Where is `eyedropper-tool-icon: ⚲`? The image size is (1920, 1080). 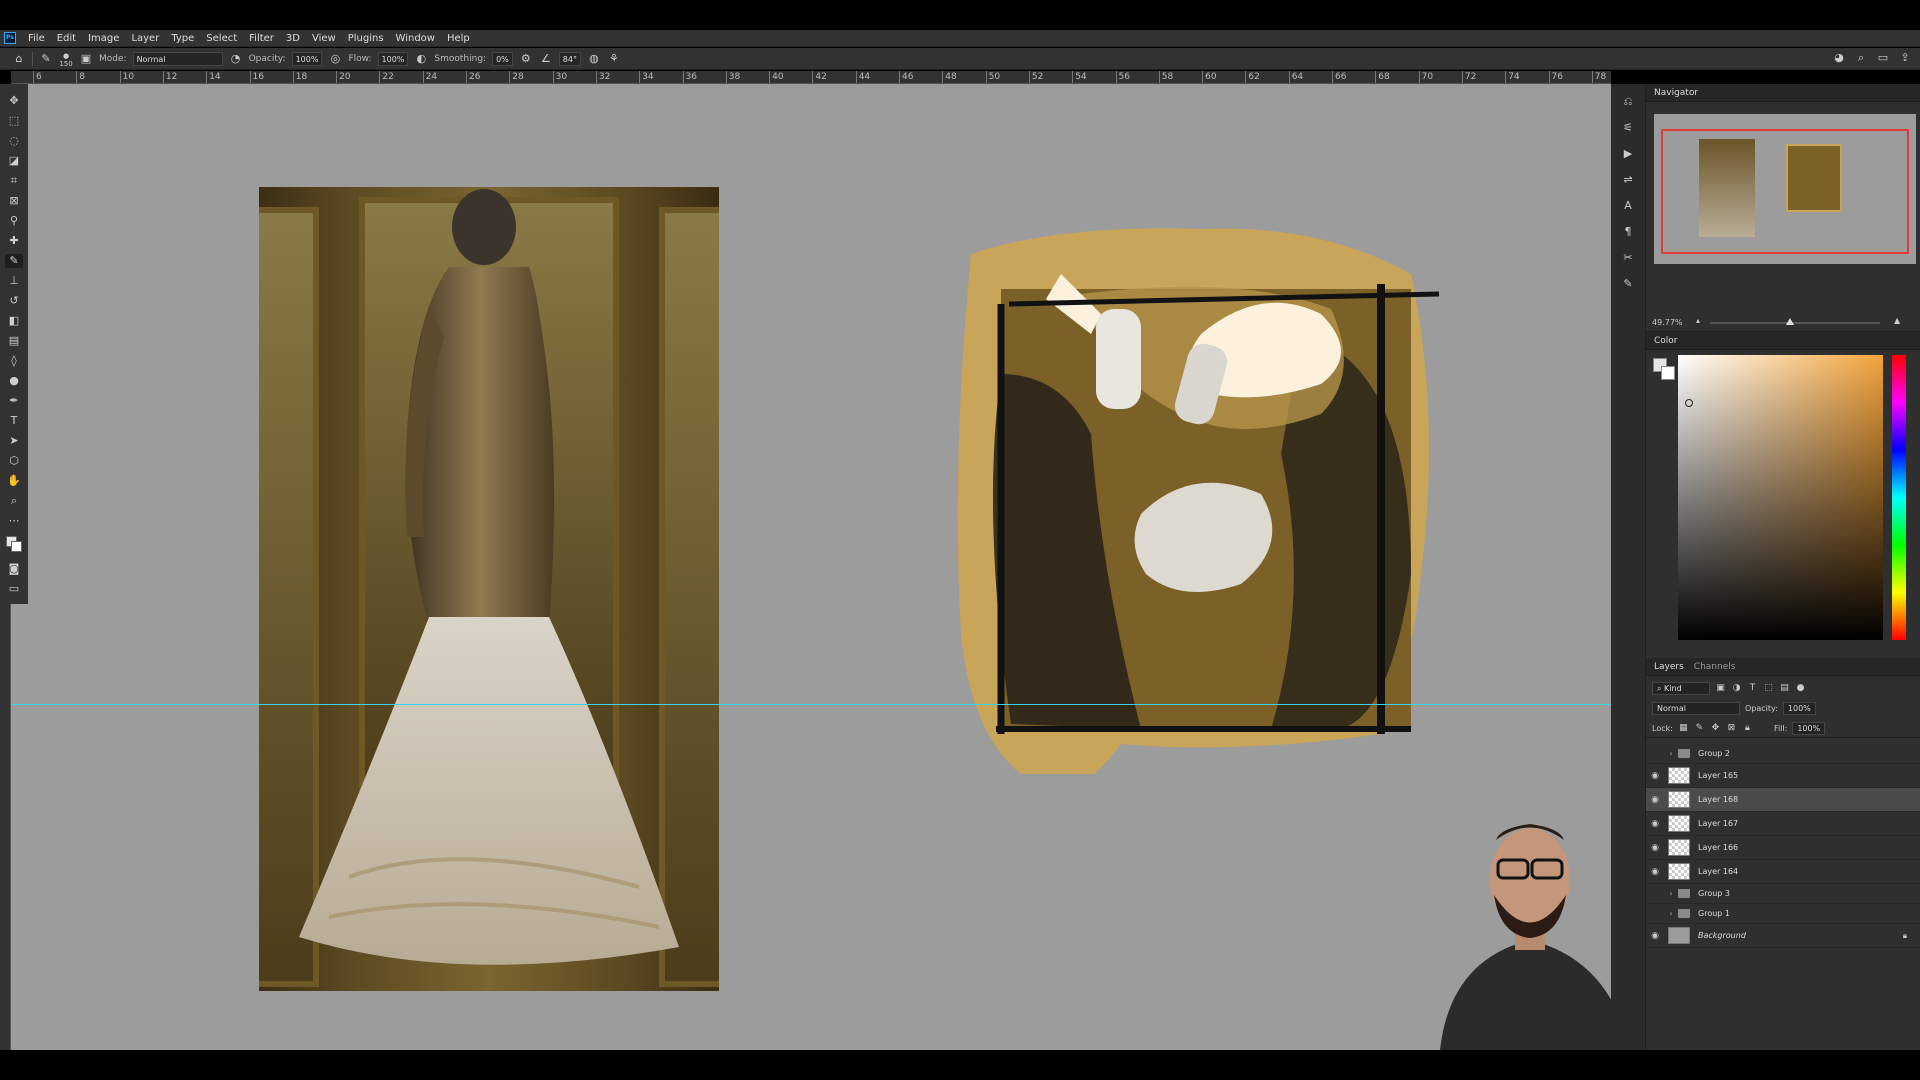
eyedropper-tool-icon: ⚲ is located at coordinates (14, 221).